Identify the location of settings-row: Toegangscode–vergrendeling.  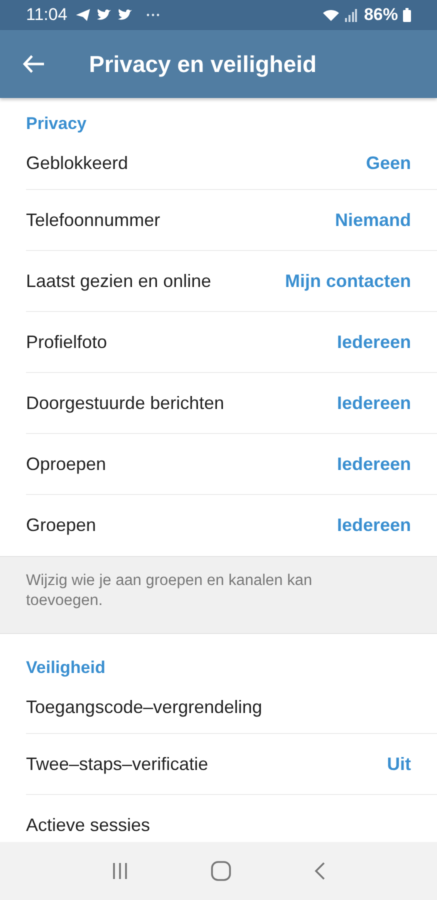
(231, 708).